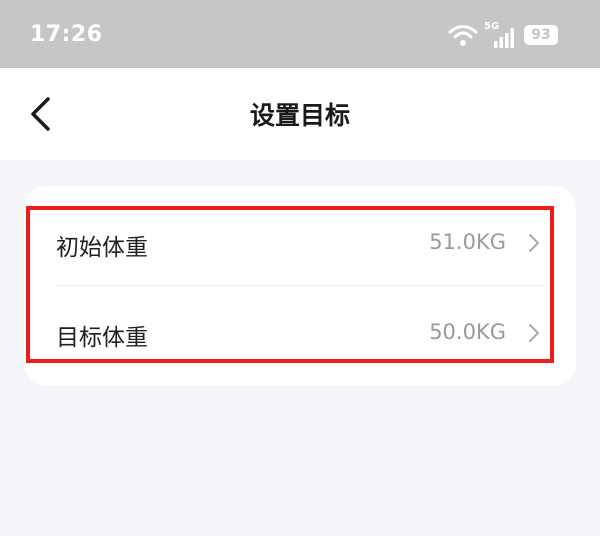 This screenshot has height=536, width=600. I want to click on battery-icon: 93, so click(541, 35).